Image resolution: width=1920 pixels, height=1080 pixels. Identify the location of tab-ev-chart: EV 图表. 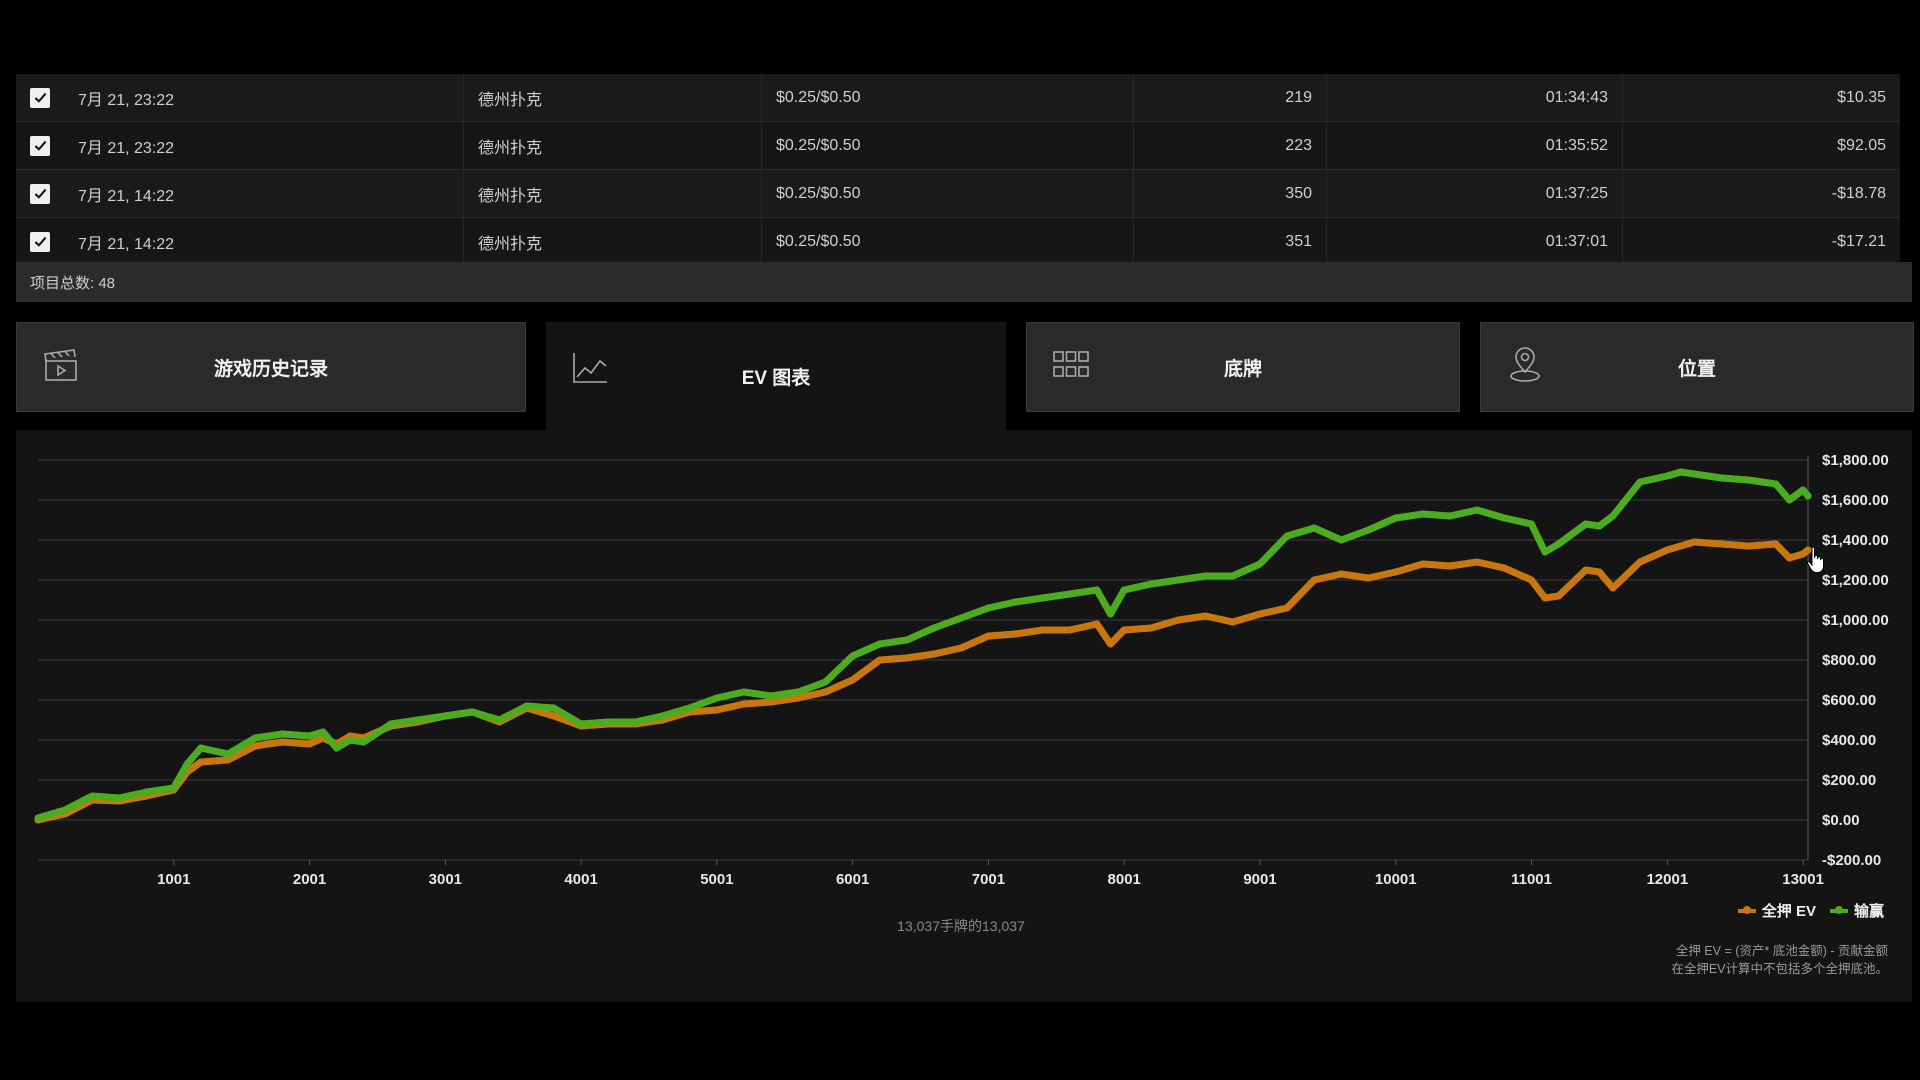
(776, 376).